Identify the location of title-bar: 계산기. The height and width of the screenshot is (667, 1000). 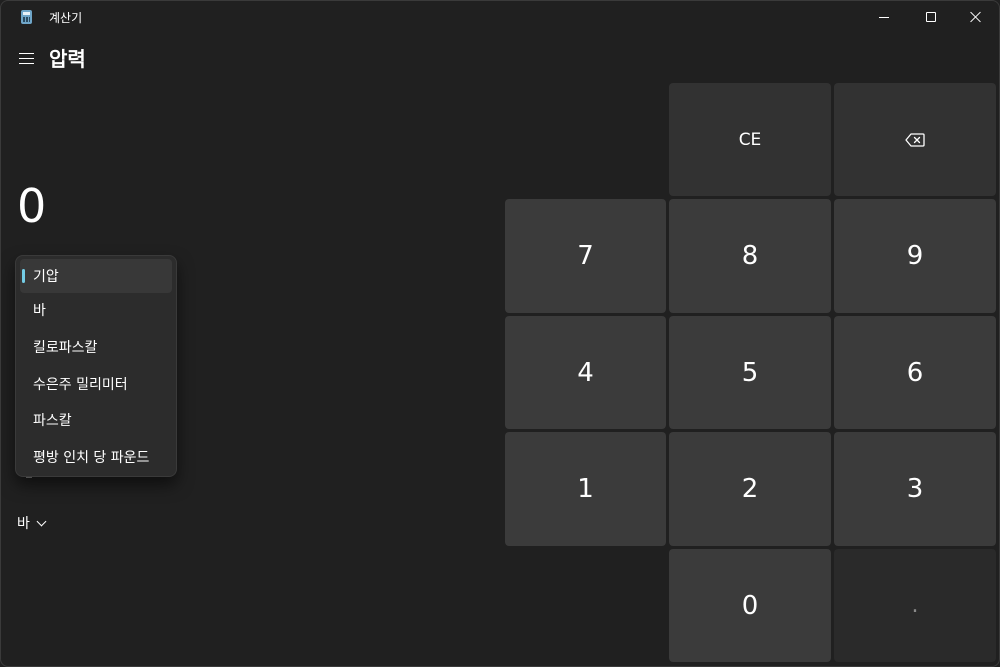
(500, 17).